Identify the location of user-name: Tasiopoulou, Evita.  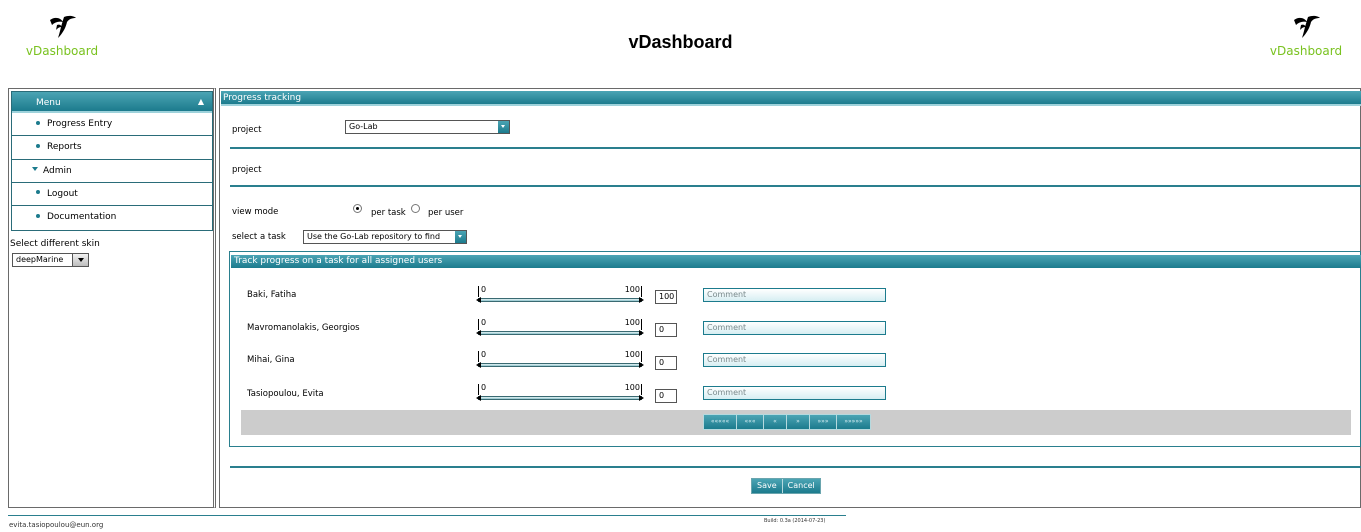
(285, 394).